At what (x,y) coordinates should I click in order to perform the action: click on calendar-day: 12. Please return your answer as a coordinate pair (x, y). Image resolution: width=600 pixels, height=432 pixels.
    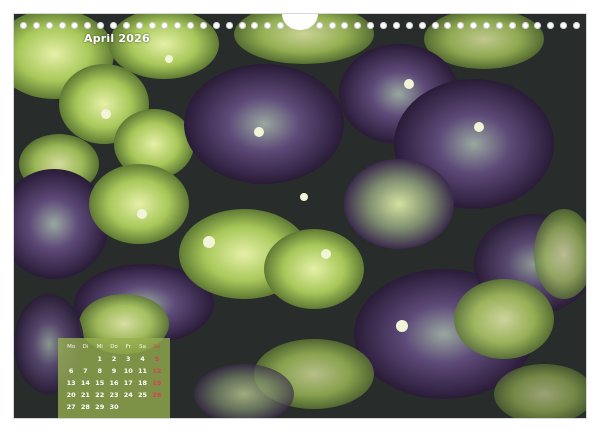
    Looking at the image, I should click on (157, 371).